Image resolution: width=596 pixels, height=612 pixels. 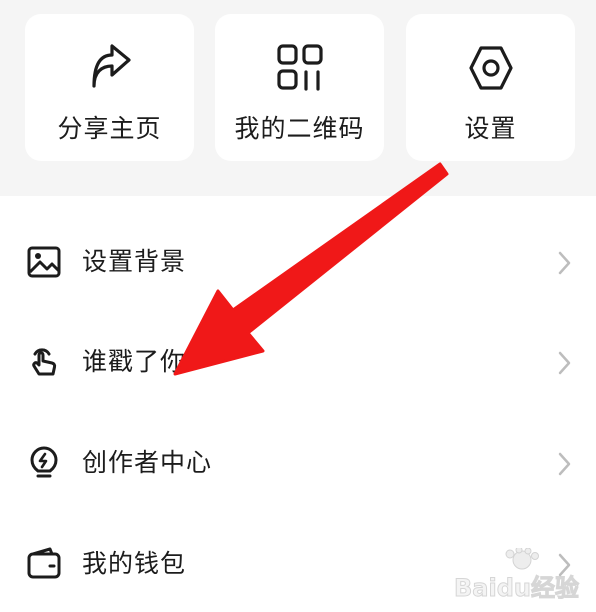 What do you see at coordinates (299, 128) in the screenshot?
I see `my-qrcode-label: 我的二维码` at bounding box center [299, 128].